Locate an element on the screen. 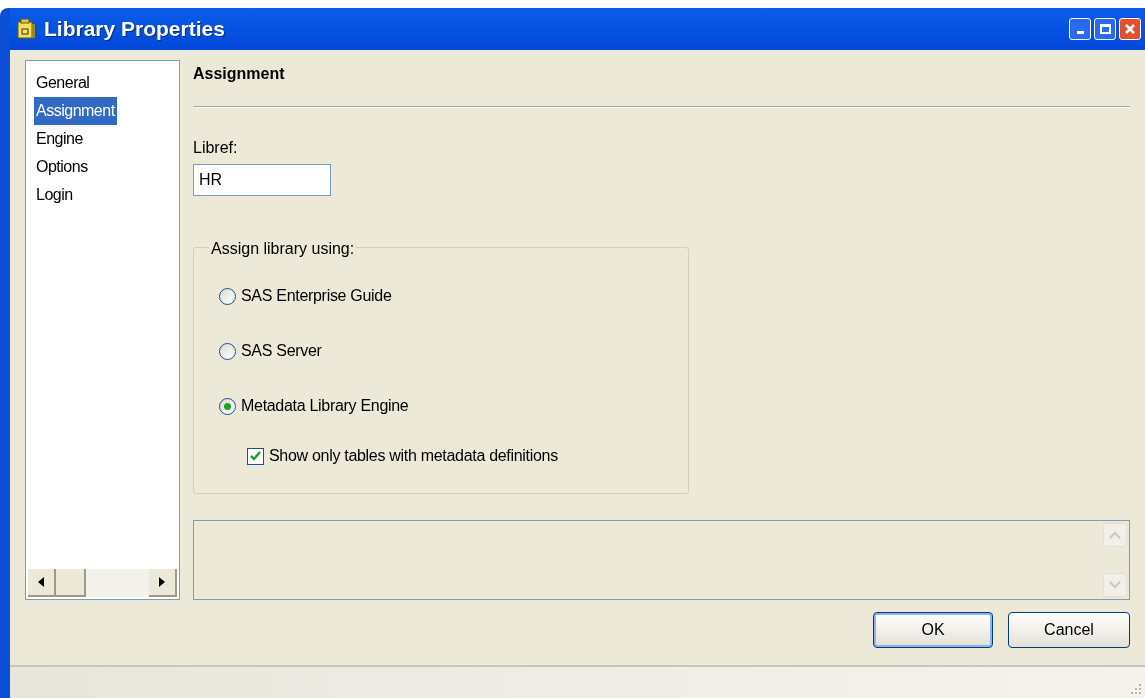 This screenshot has height=698, width=1145. scrollbar-thumb is located at coordinates (71, 583).